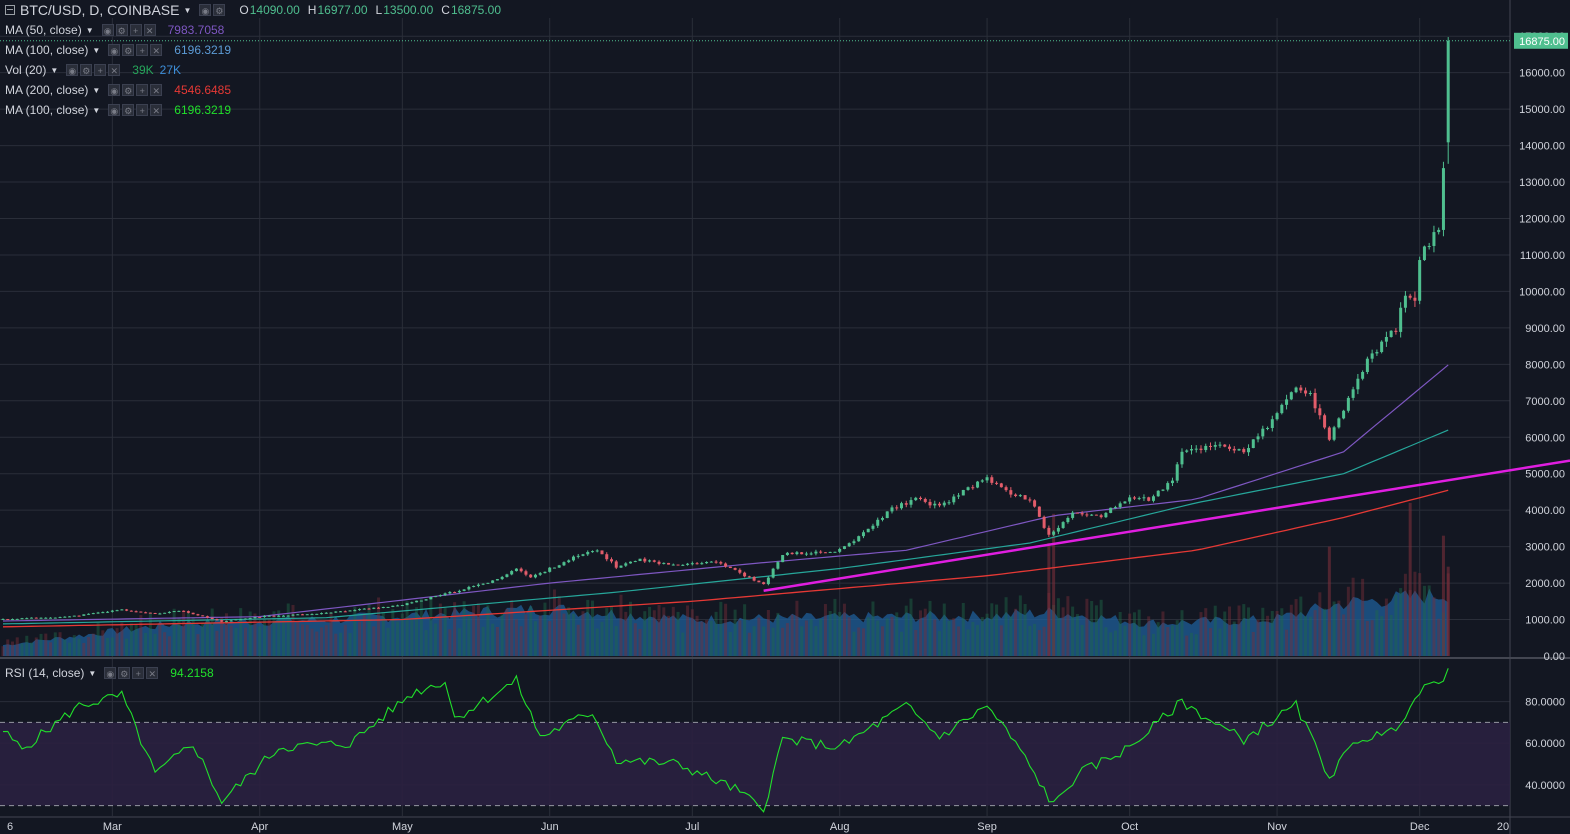  Describe the element at coordinates (203, 50) in the screenshot. I see `indicator-value: 6196.3219` at that location.